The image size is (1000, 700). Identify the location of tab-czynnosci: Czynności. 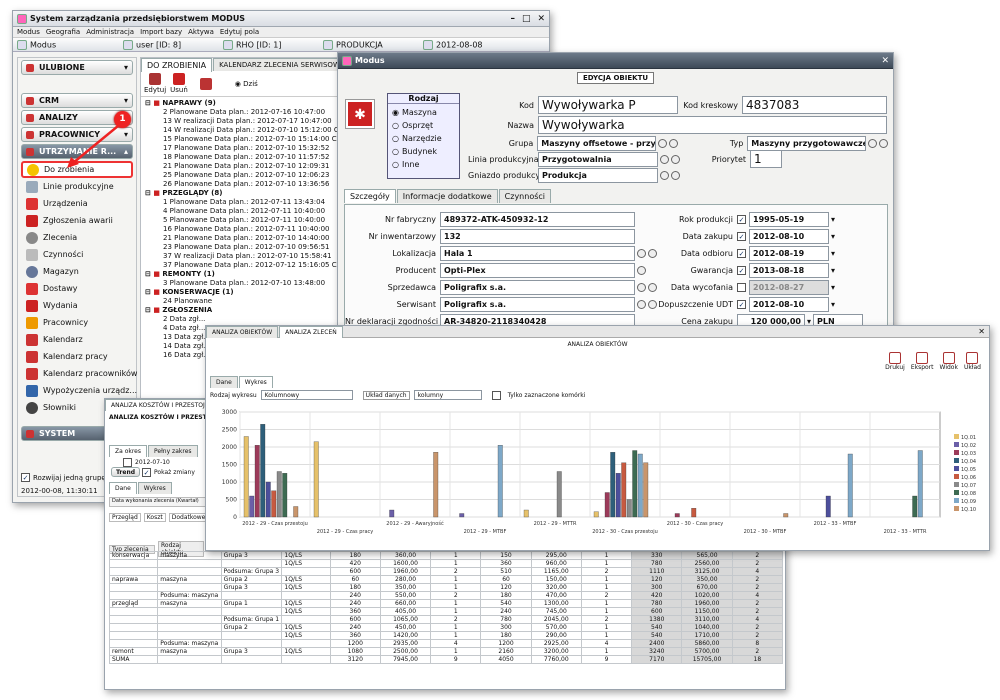
(524, 196).